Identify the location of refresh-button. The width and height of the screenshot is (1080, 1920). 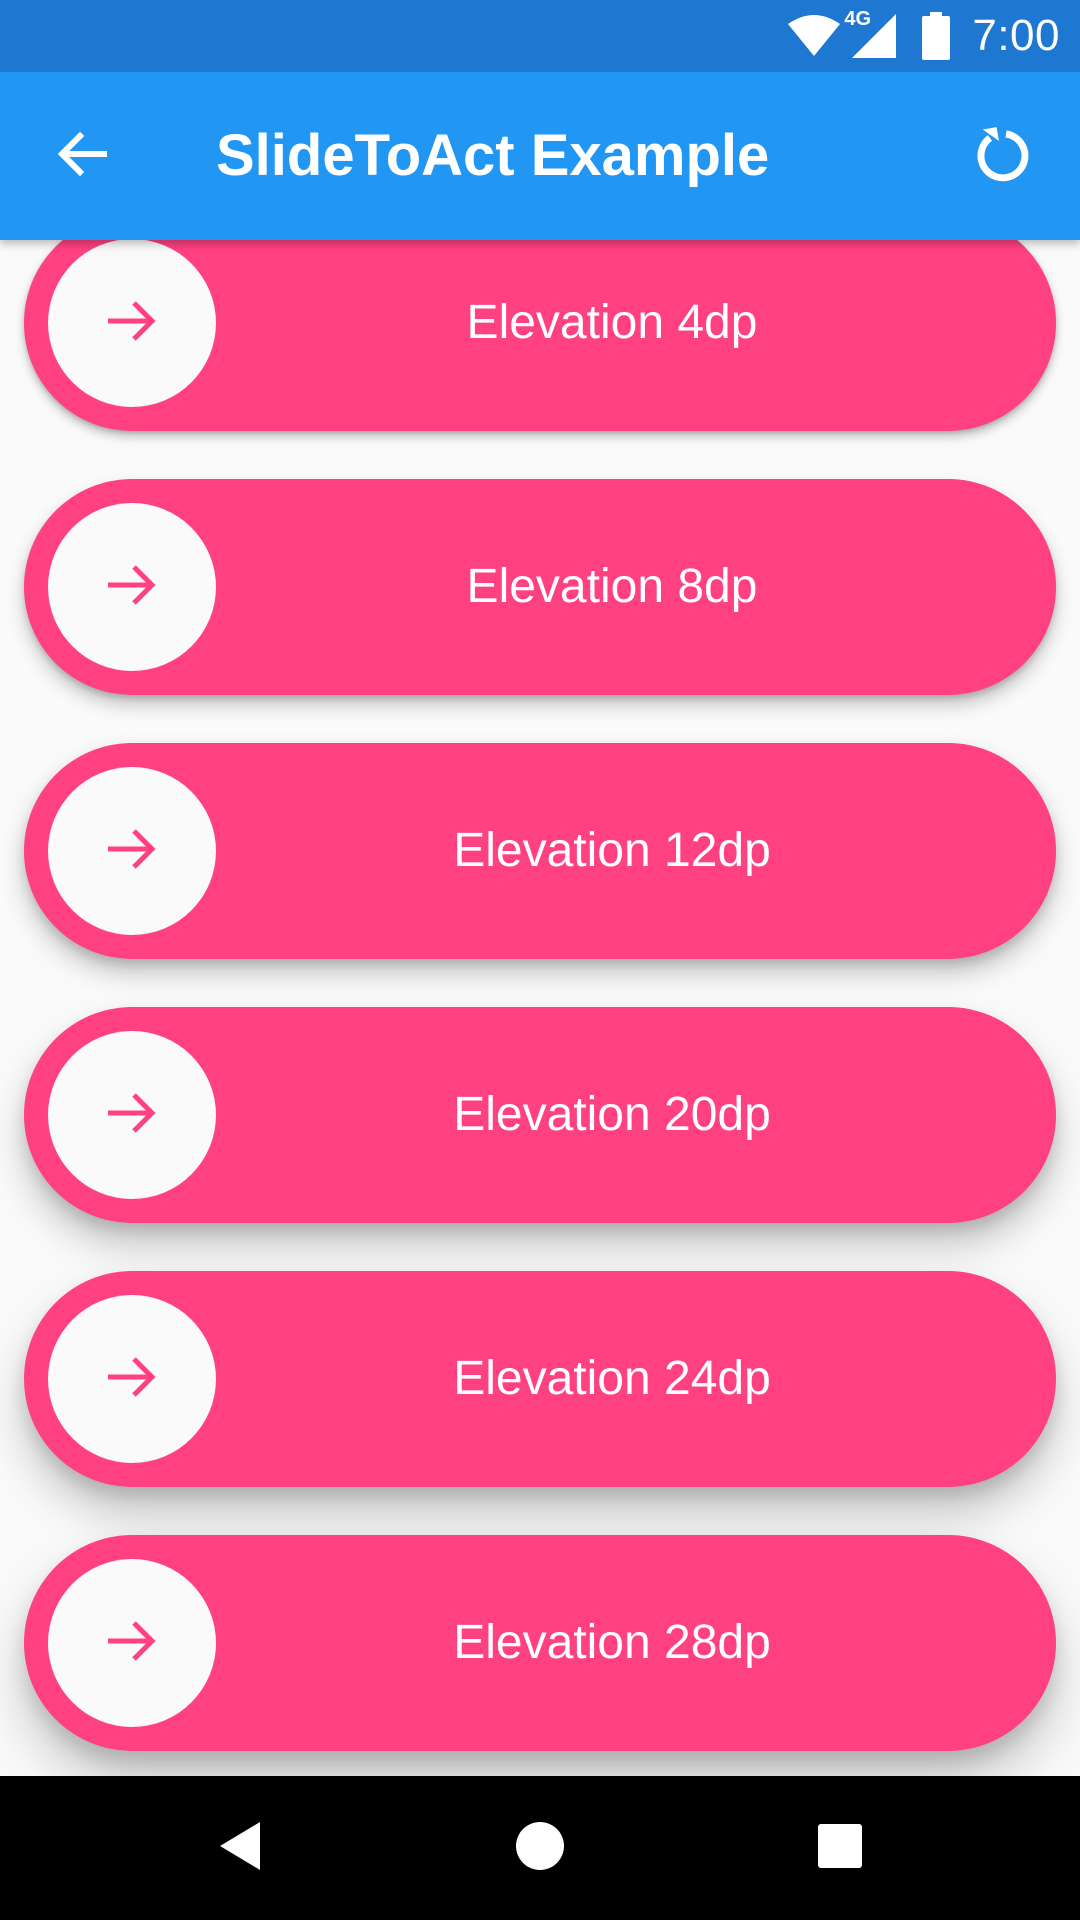
(1004, 156).